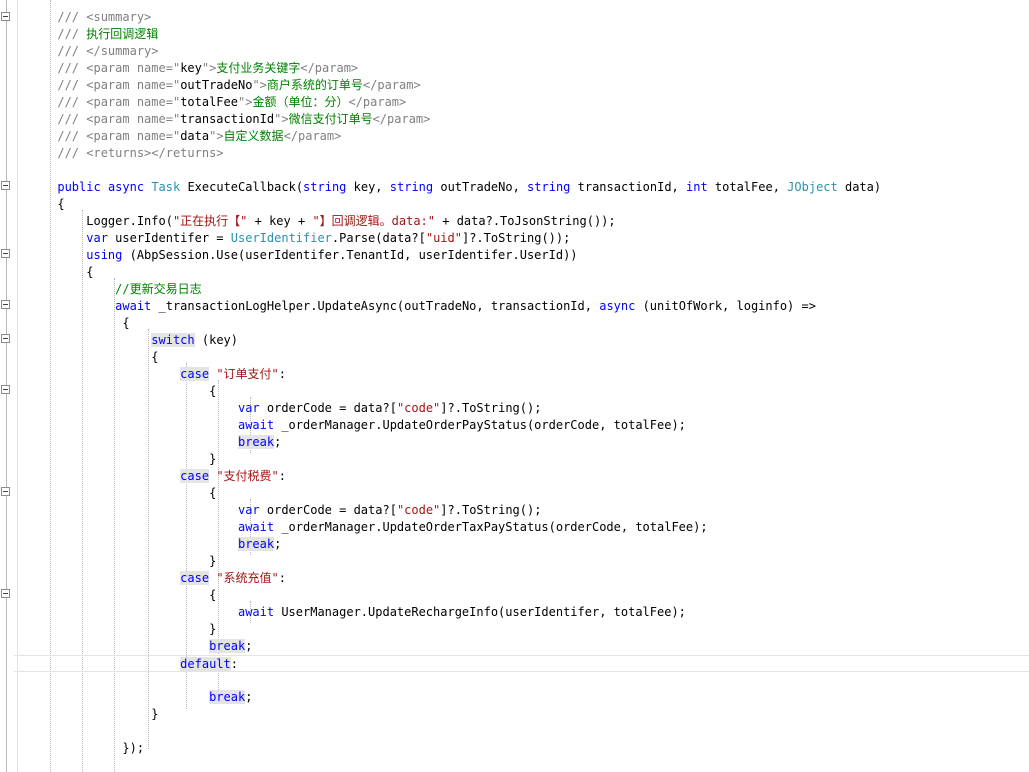 This screenshot has height=772, width=1029. I want to click on code-line: case "支付税费":, so click(521, 476).